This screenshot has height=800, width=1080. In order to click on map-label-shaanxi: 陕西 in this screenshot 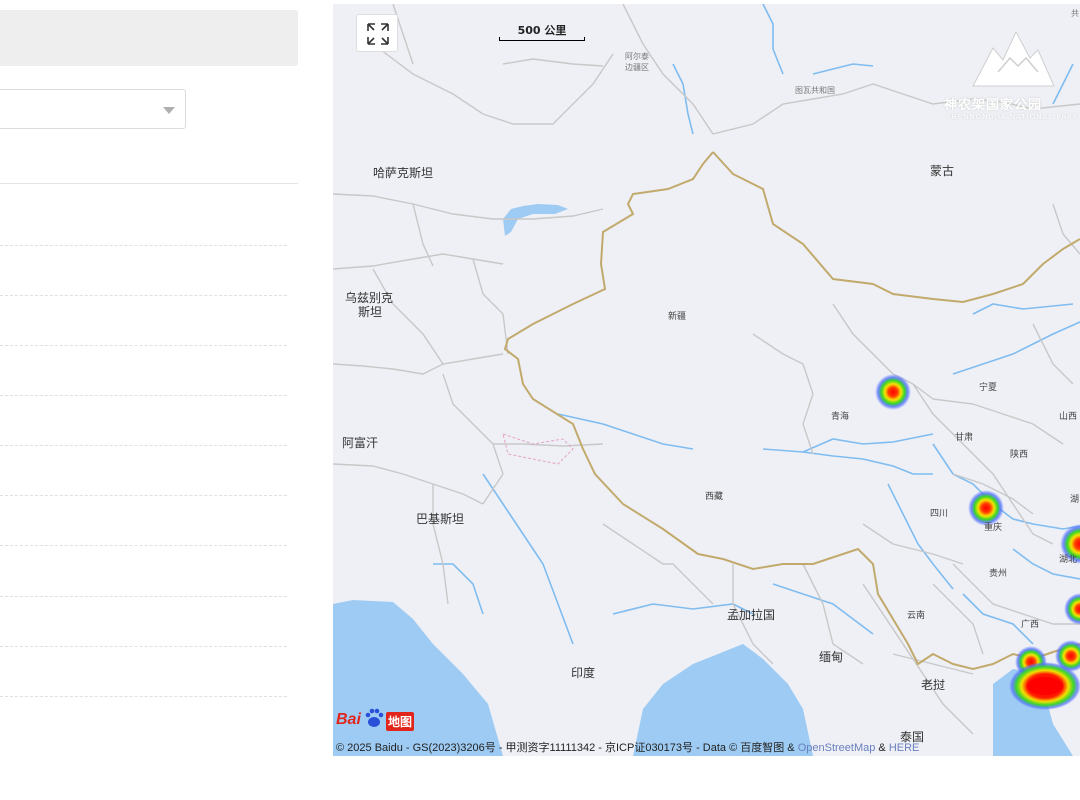, I will do `click(1019, 454)`.